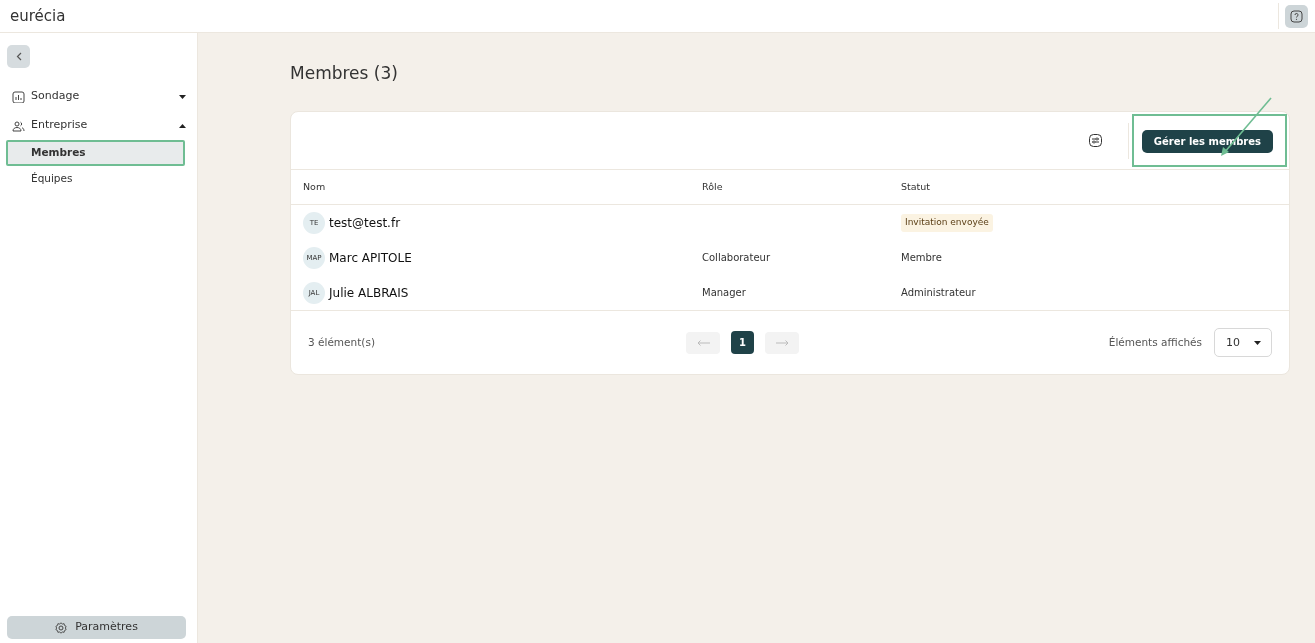  Describe the element at coordinates (342, 342) in the screenshot. I see `item-count: 3 élément(s)` at that location.